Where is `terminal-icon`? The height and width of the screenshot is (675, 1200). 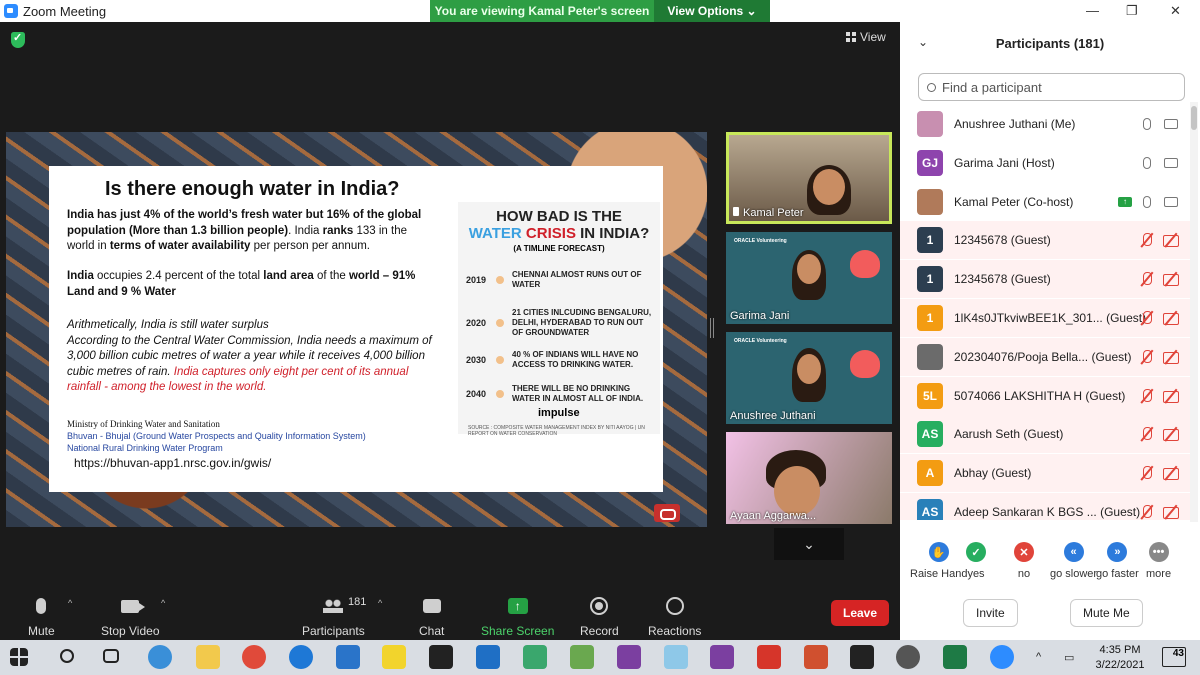 terminal-icon is located at coordinates (862, 657).